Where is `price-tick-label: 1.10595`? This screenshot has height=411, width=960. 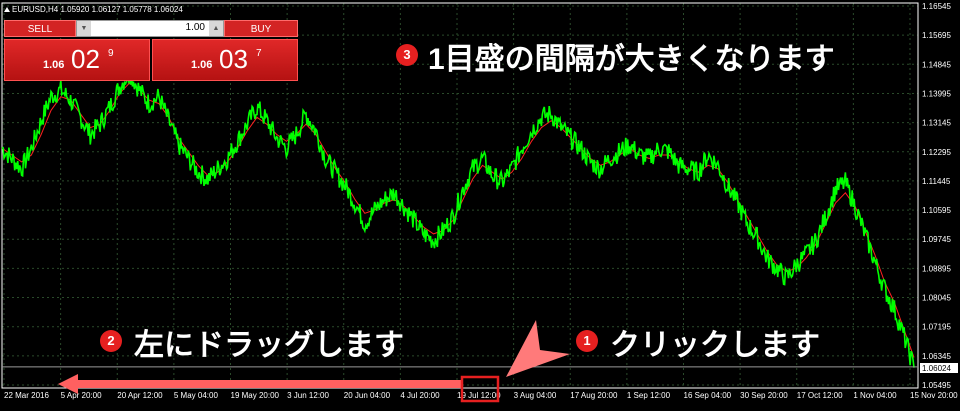 price-tick-label: 1.10595 is located at coordinates (936, 210).